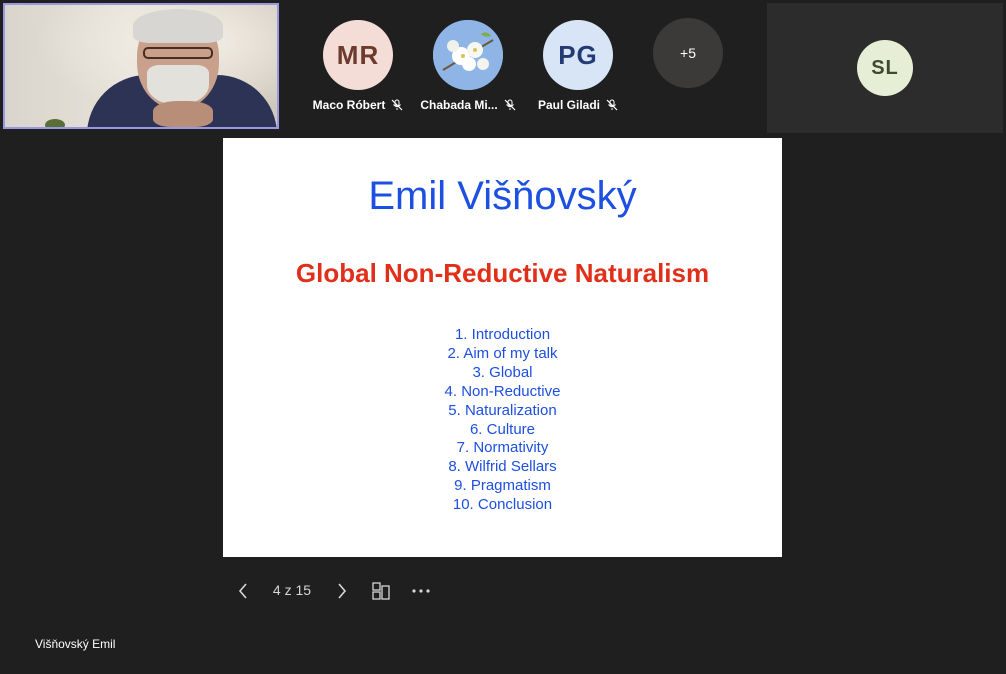 The image size is (1006, 674). I want to click on more-options-button, so click(421, 591).